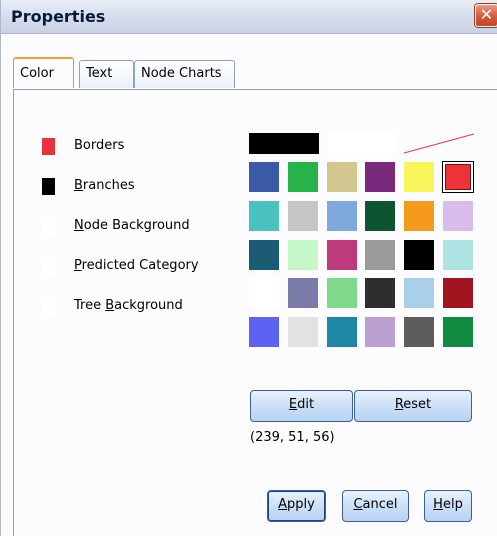  Describe the element at coordinates (99, 145) in the screenshot. I see `element-label: Borders` at that location.